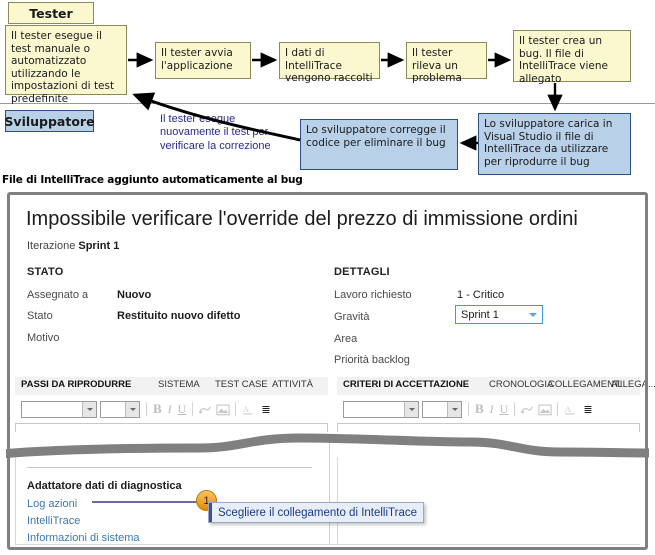  Describe the element at coordinates (327, 450) in the screenshot. I see `torn-page-divider` at that location.